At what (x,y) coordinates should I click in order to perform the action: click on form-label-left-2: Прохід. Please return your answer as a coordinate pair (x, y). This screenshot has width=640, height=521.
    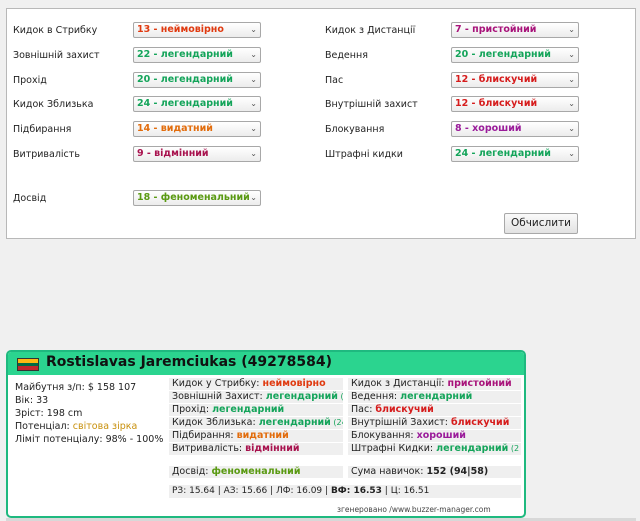
    Looking at the image, I should click on (30, 80).